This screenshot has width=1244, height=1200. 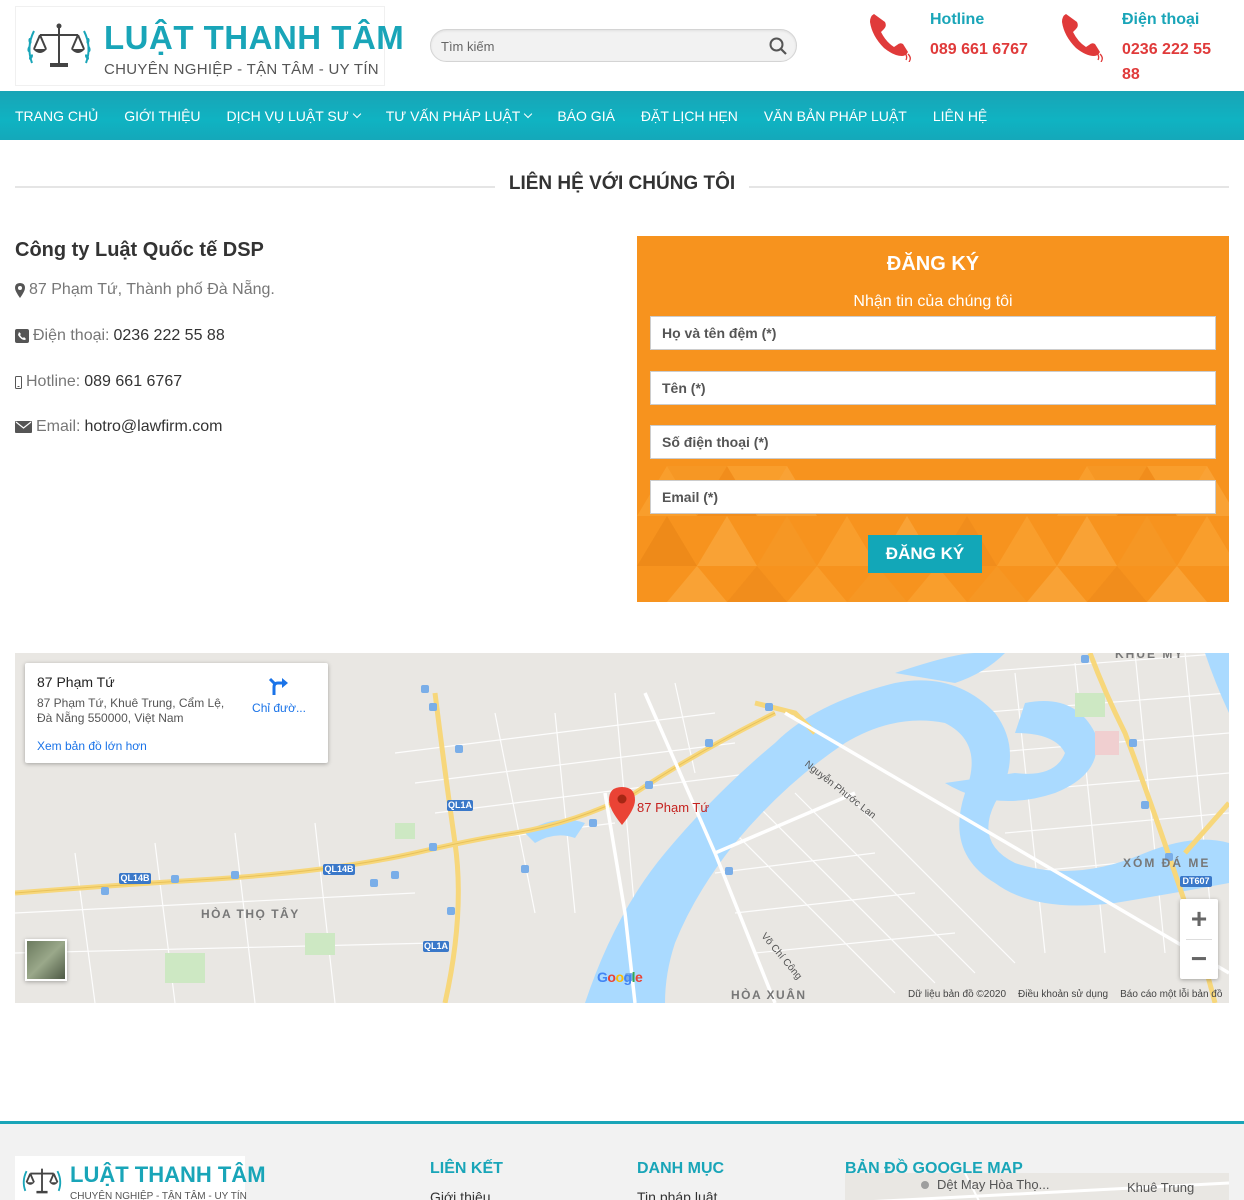 What do you see at coordinates (769, 995) in the screenshot?
I see `map-place-label: HÒA XUÂN` at bounding box center [769, 995].